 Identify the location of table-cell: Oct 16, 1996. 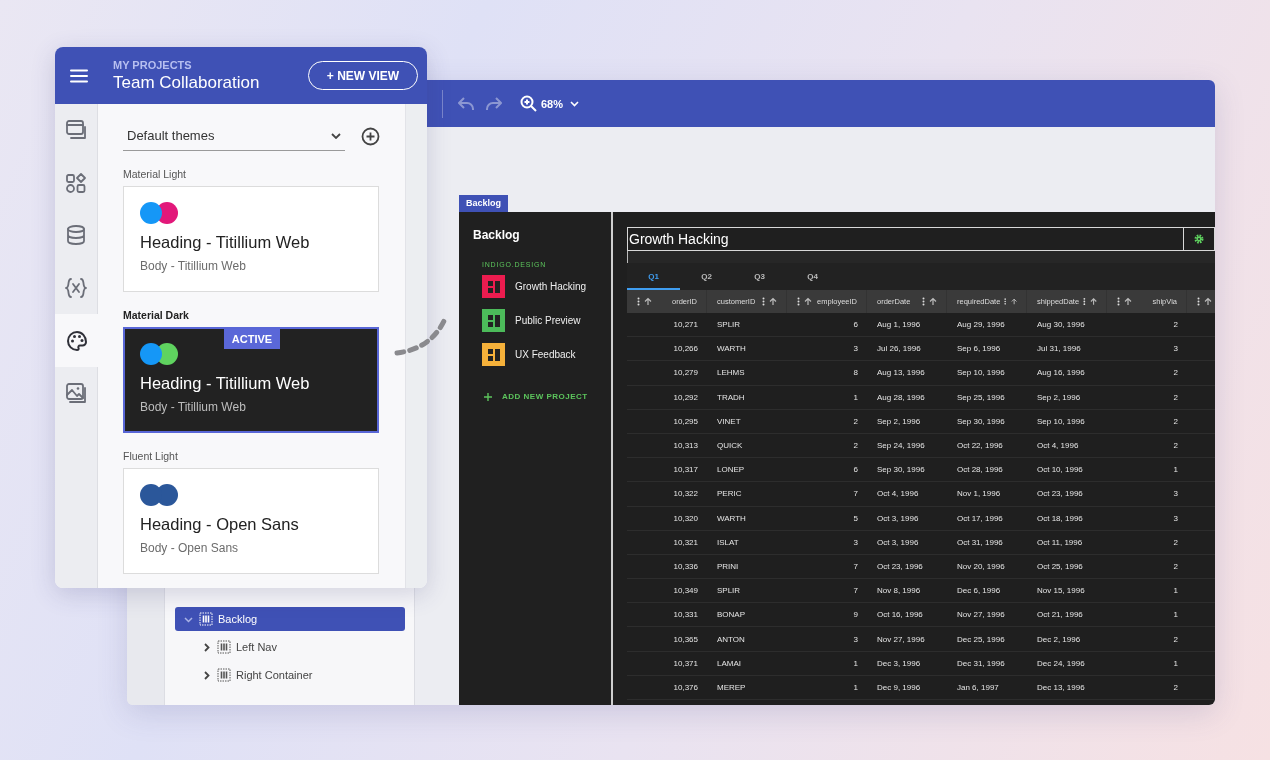
(900, 615).